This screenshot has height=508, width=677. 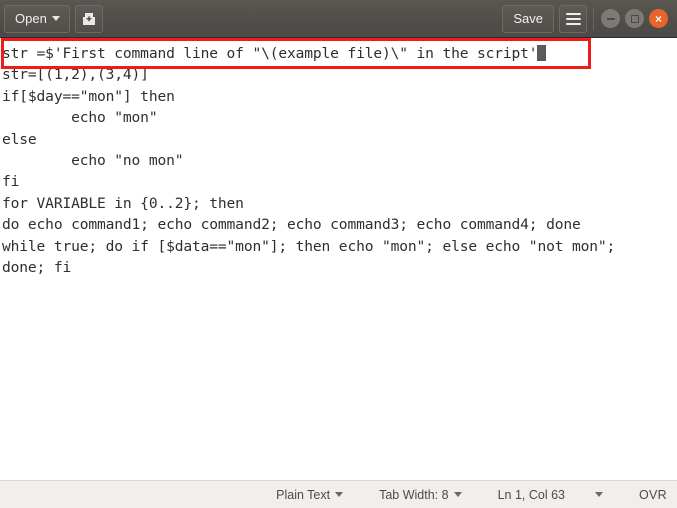 What do you see at coordinates (542, 53) in the screenshot?
I see `text-cursor` at bounding box center [542, 53].